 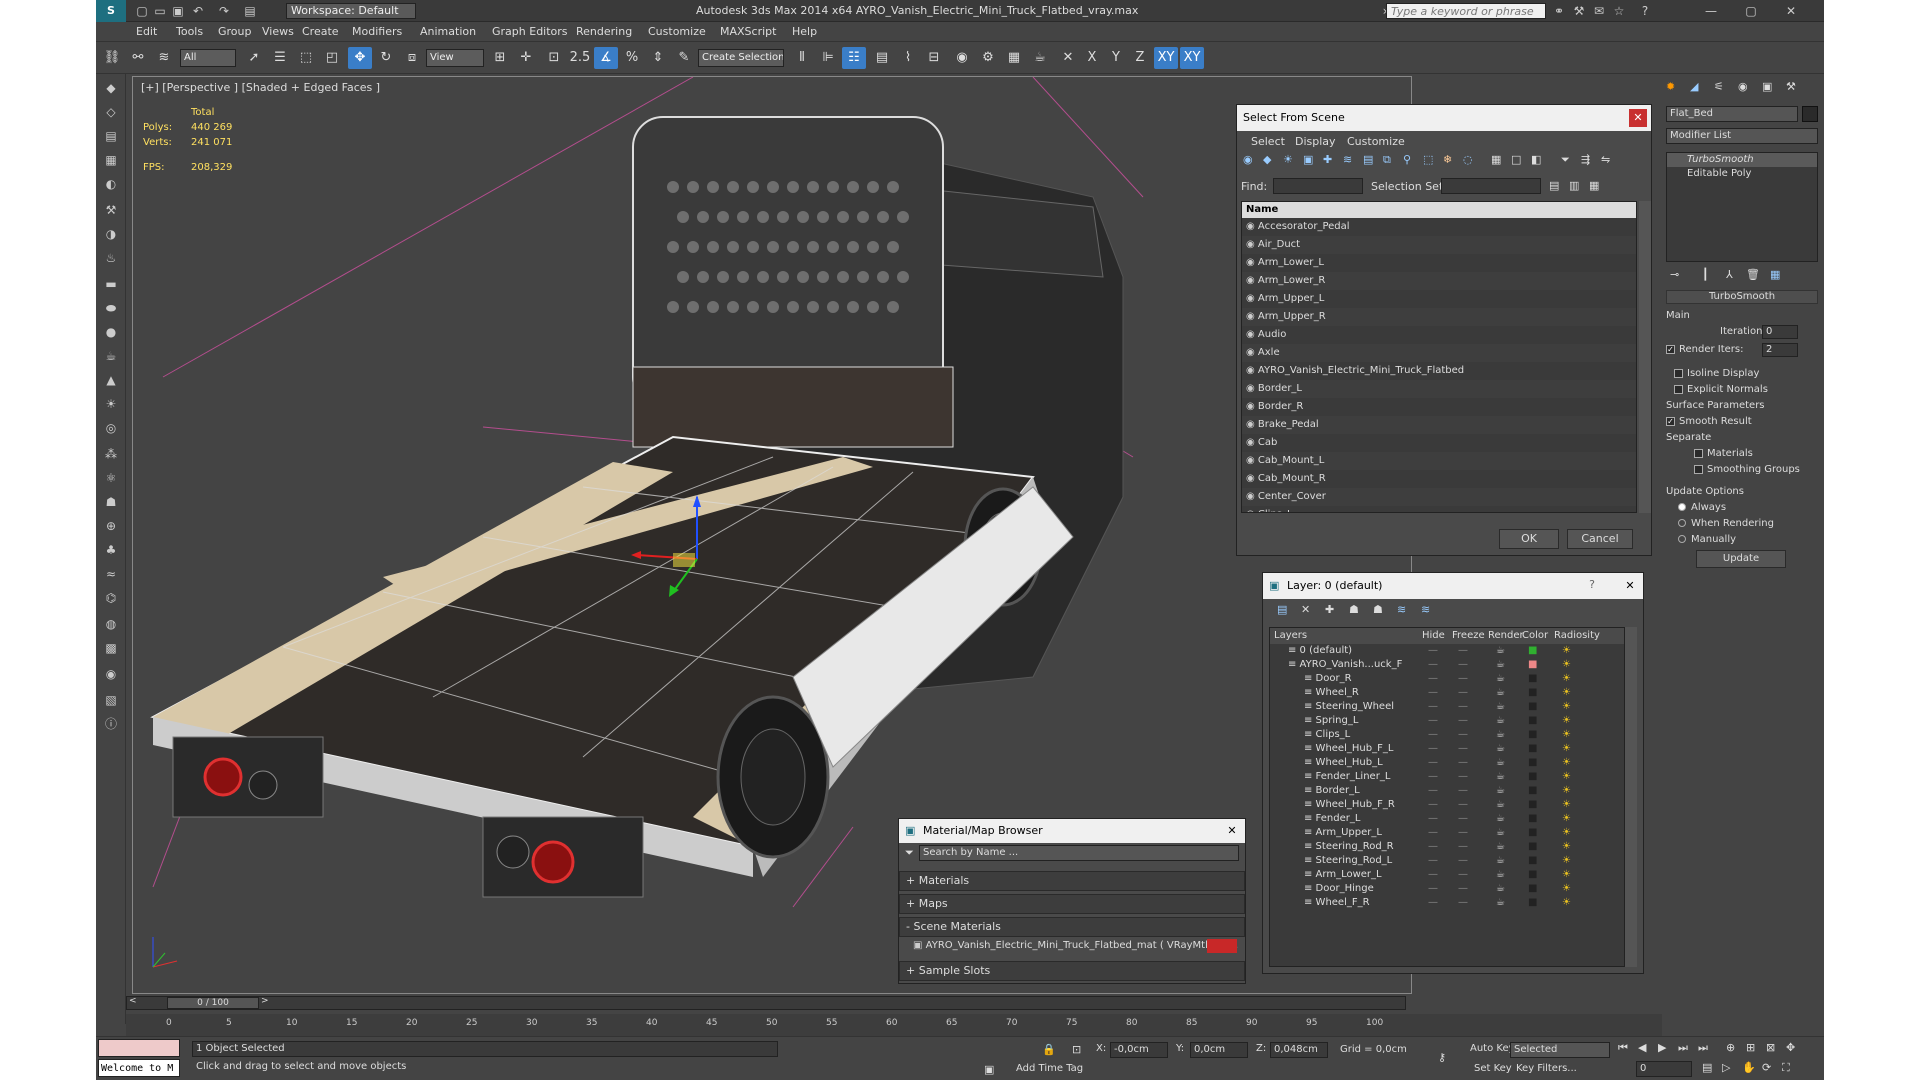 What do you see at coordinates (111, 88) in the screenshot?
I see `create-icon: ◆` at bounding box center [111, 88].